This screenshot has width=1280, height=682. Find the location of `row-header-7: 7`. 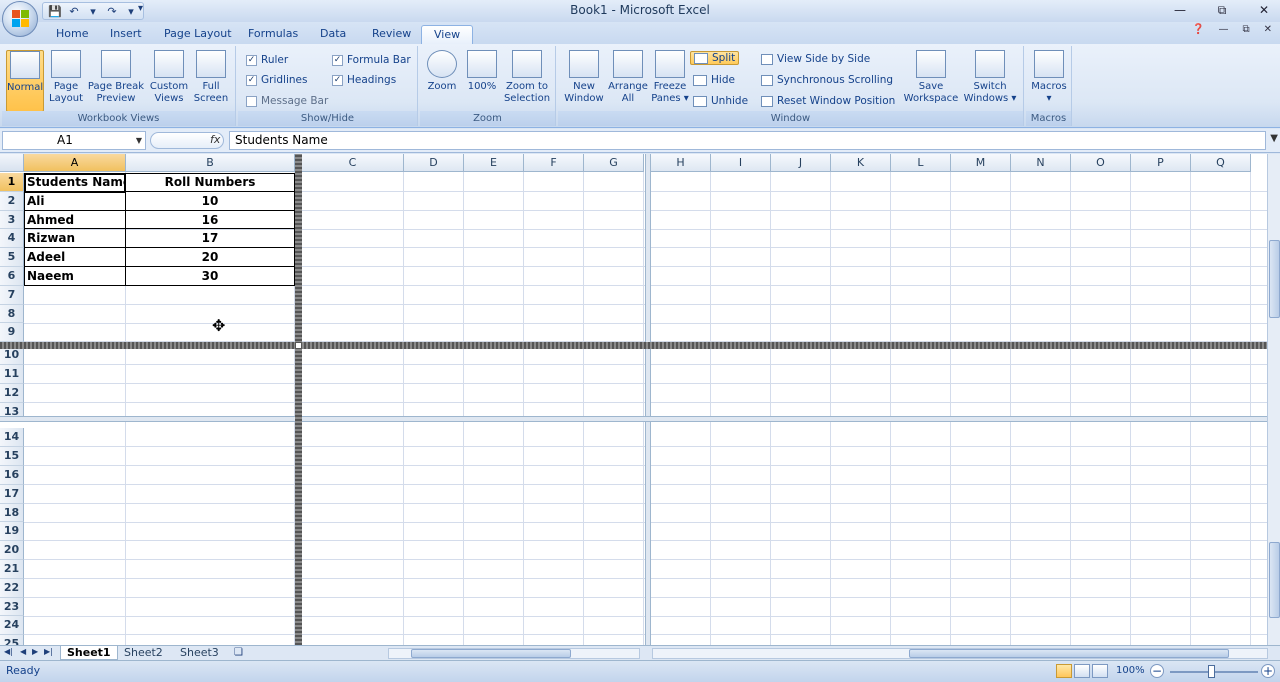

row-header-7: 7 is located at coordinates (12, 295).